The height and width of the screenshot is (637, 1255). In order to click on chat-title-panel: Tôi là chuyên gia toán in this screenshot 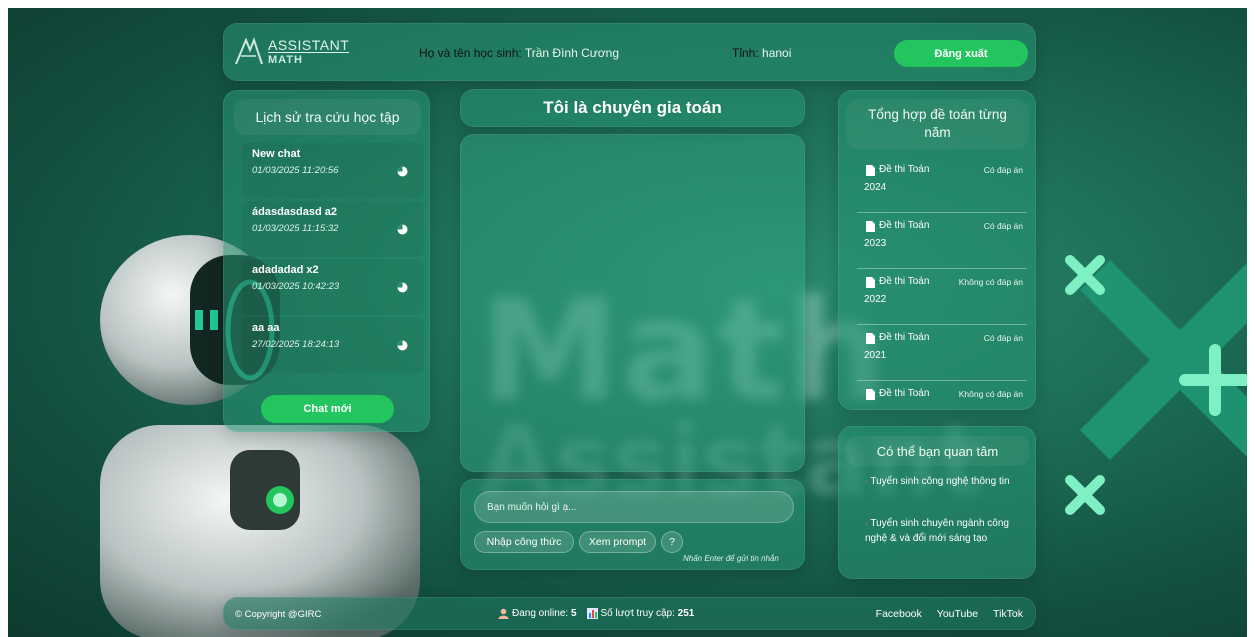, I will do `click(632, 108)`.